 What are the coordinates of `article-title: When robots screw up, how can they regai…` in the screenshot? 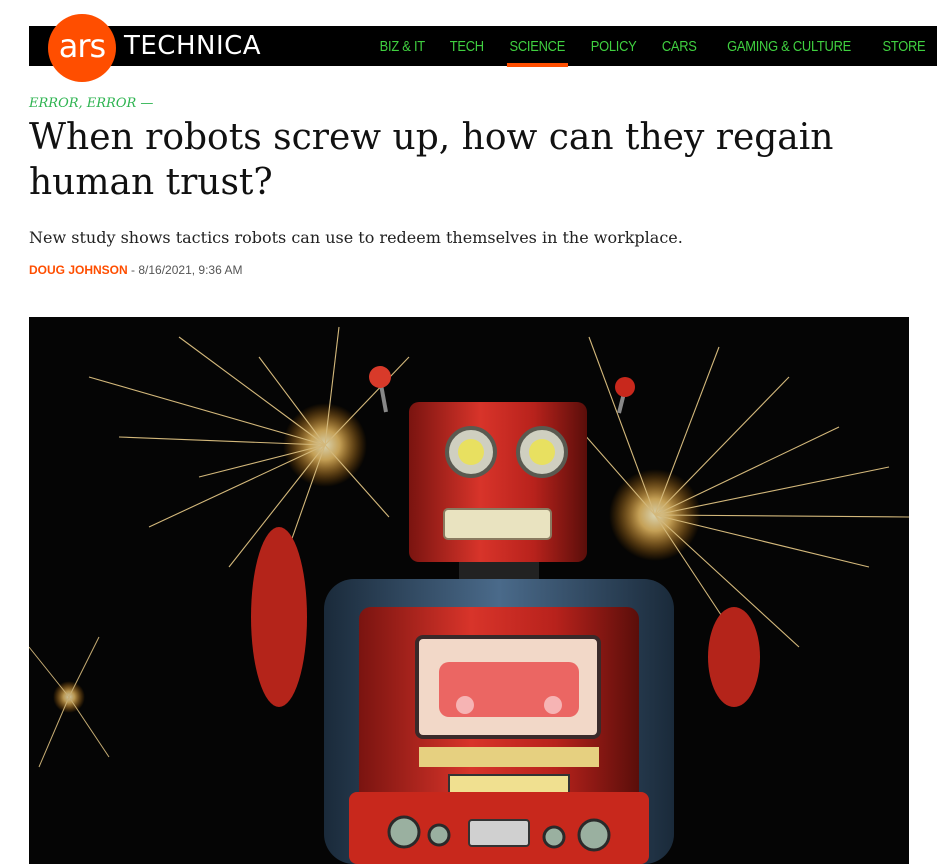 It's located at (431, 160).